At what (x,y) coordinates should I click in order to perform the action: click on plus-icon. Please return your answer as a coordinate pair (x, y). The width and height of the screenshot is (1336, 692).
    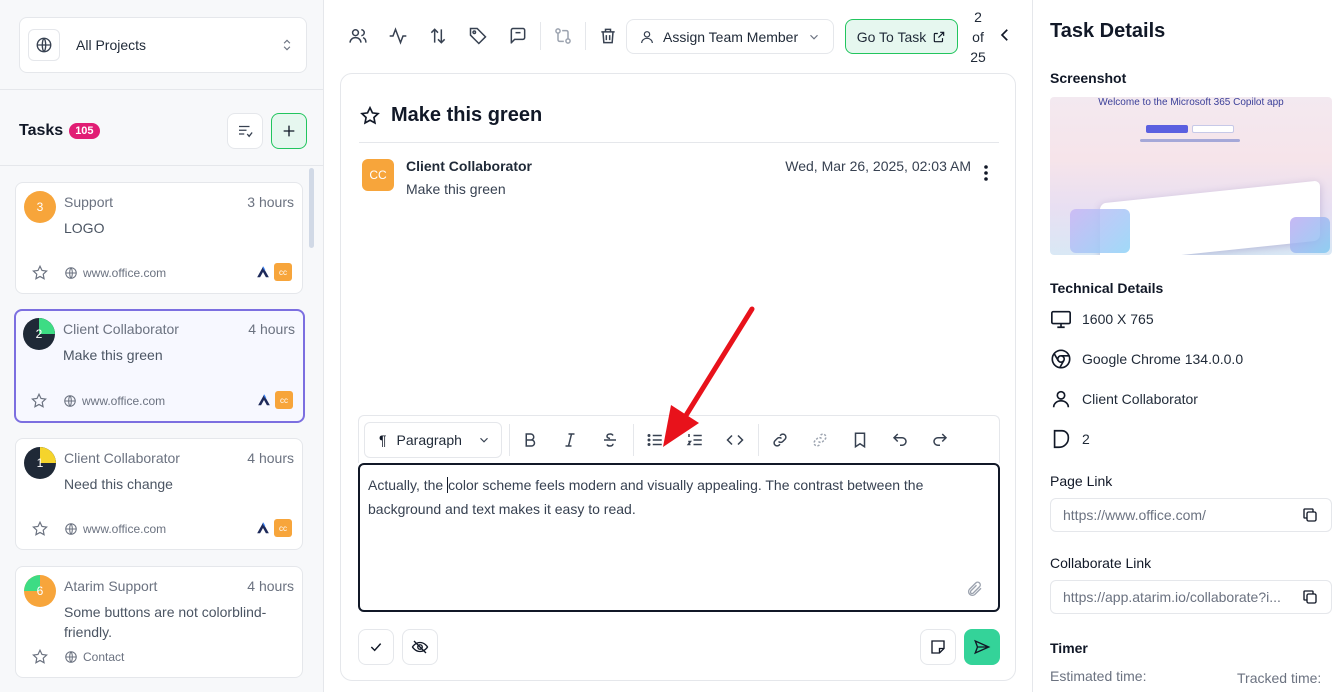
    Looking at the image, I should click on (289, 131).